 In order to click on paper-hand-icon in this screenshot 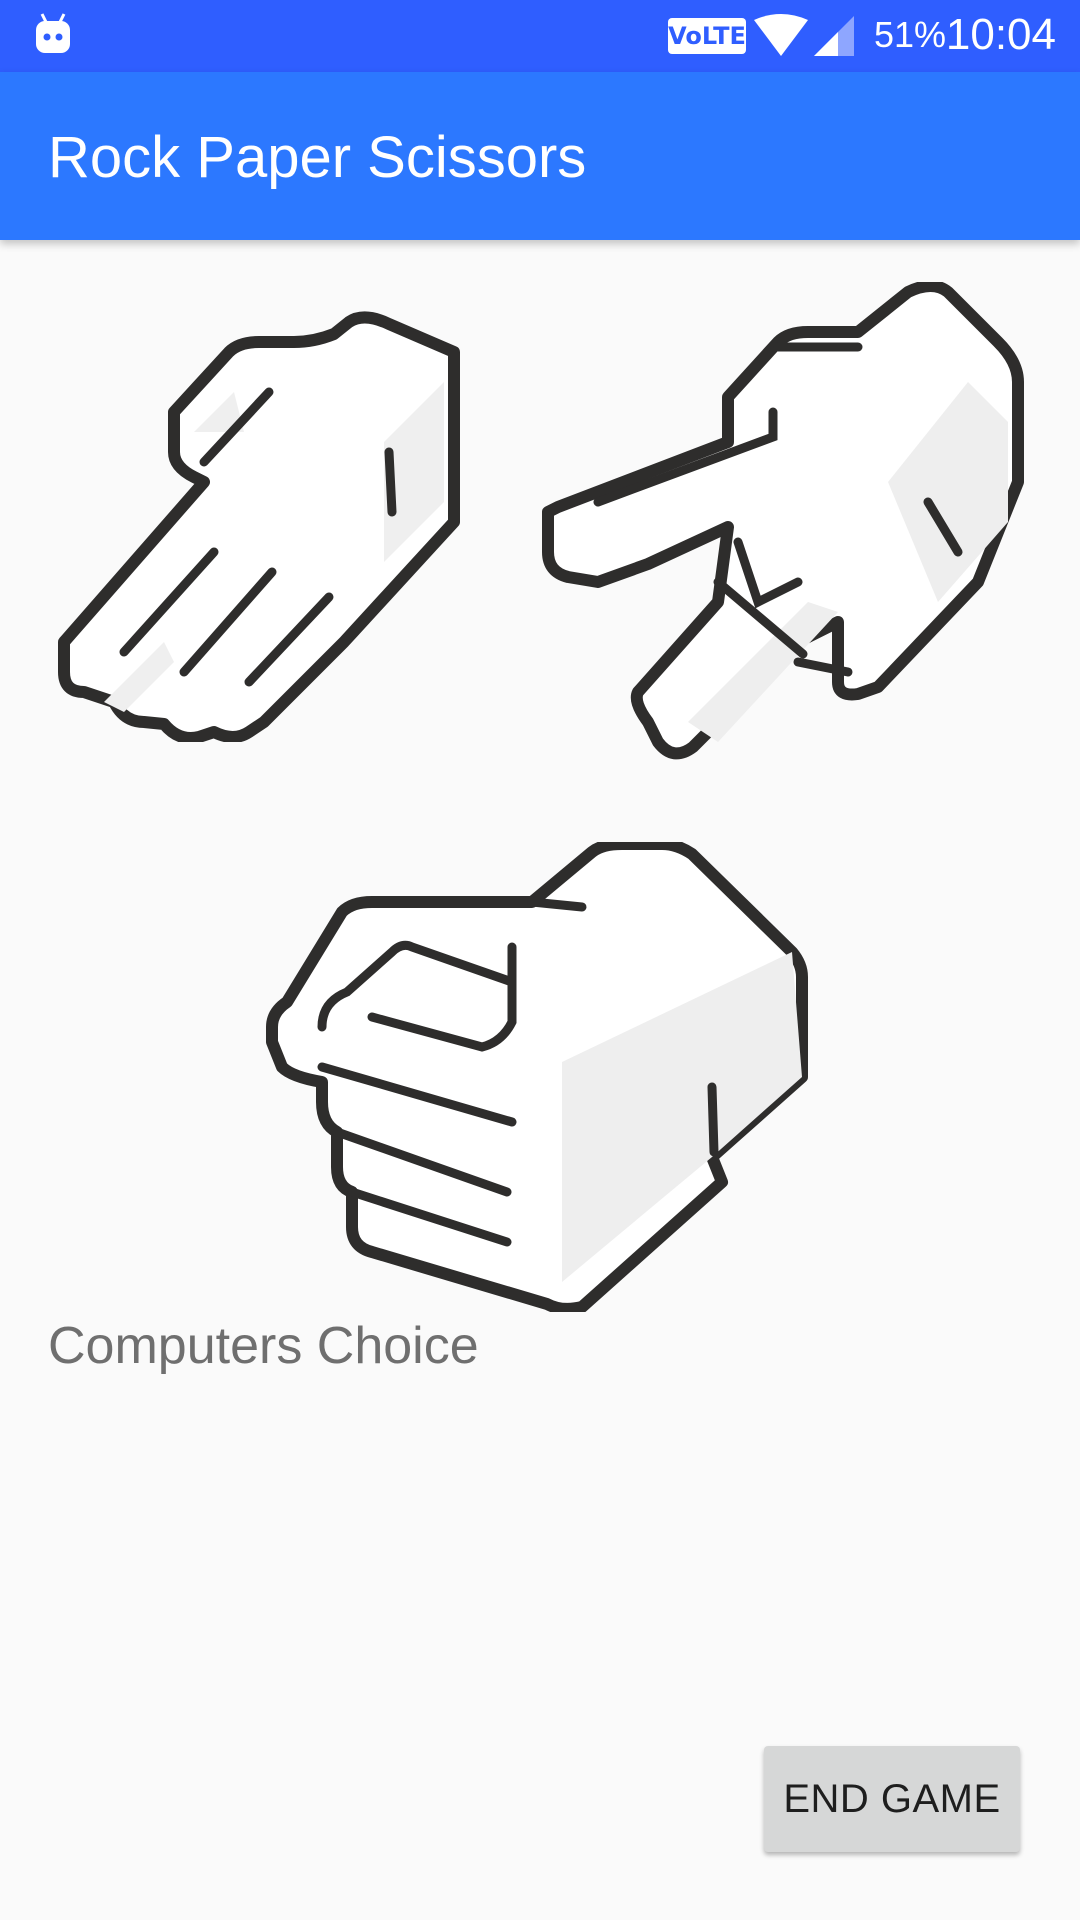, I will do `click(259, 526)`.